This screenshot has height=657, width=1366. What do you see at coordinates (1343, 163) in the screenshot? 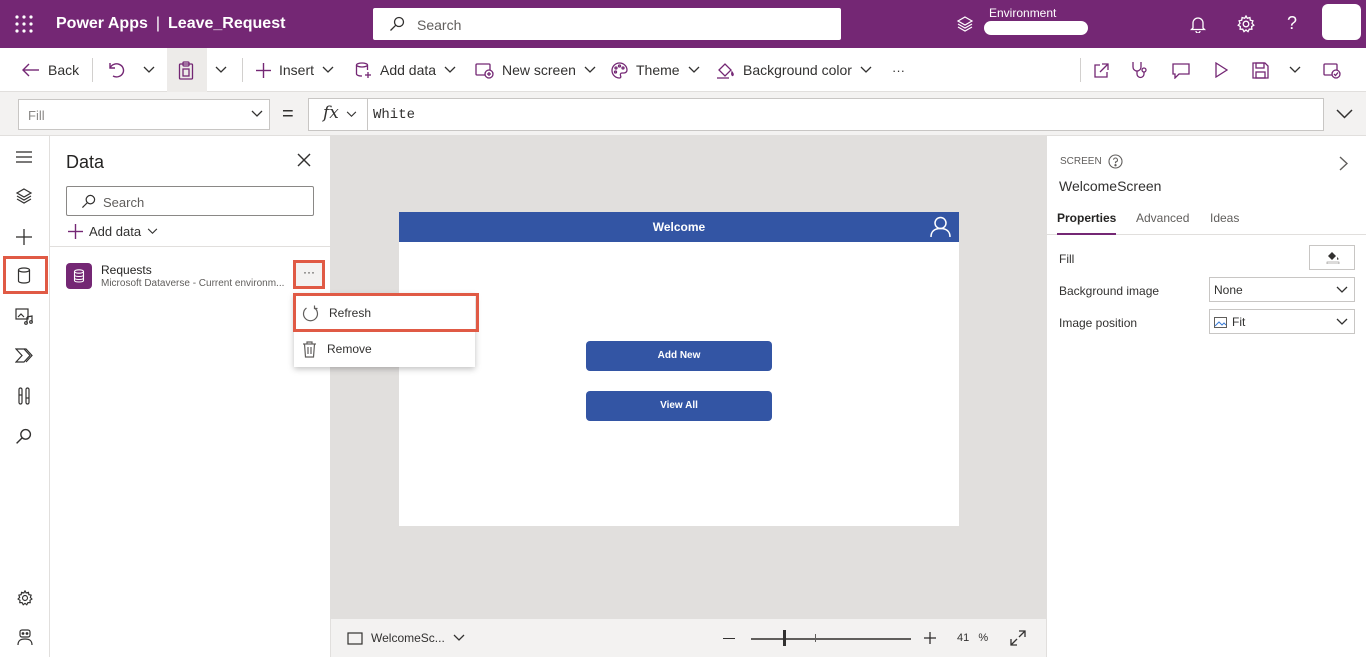
I see `chevron-right-icon` at bounding box center [1343, 163].